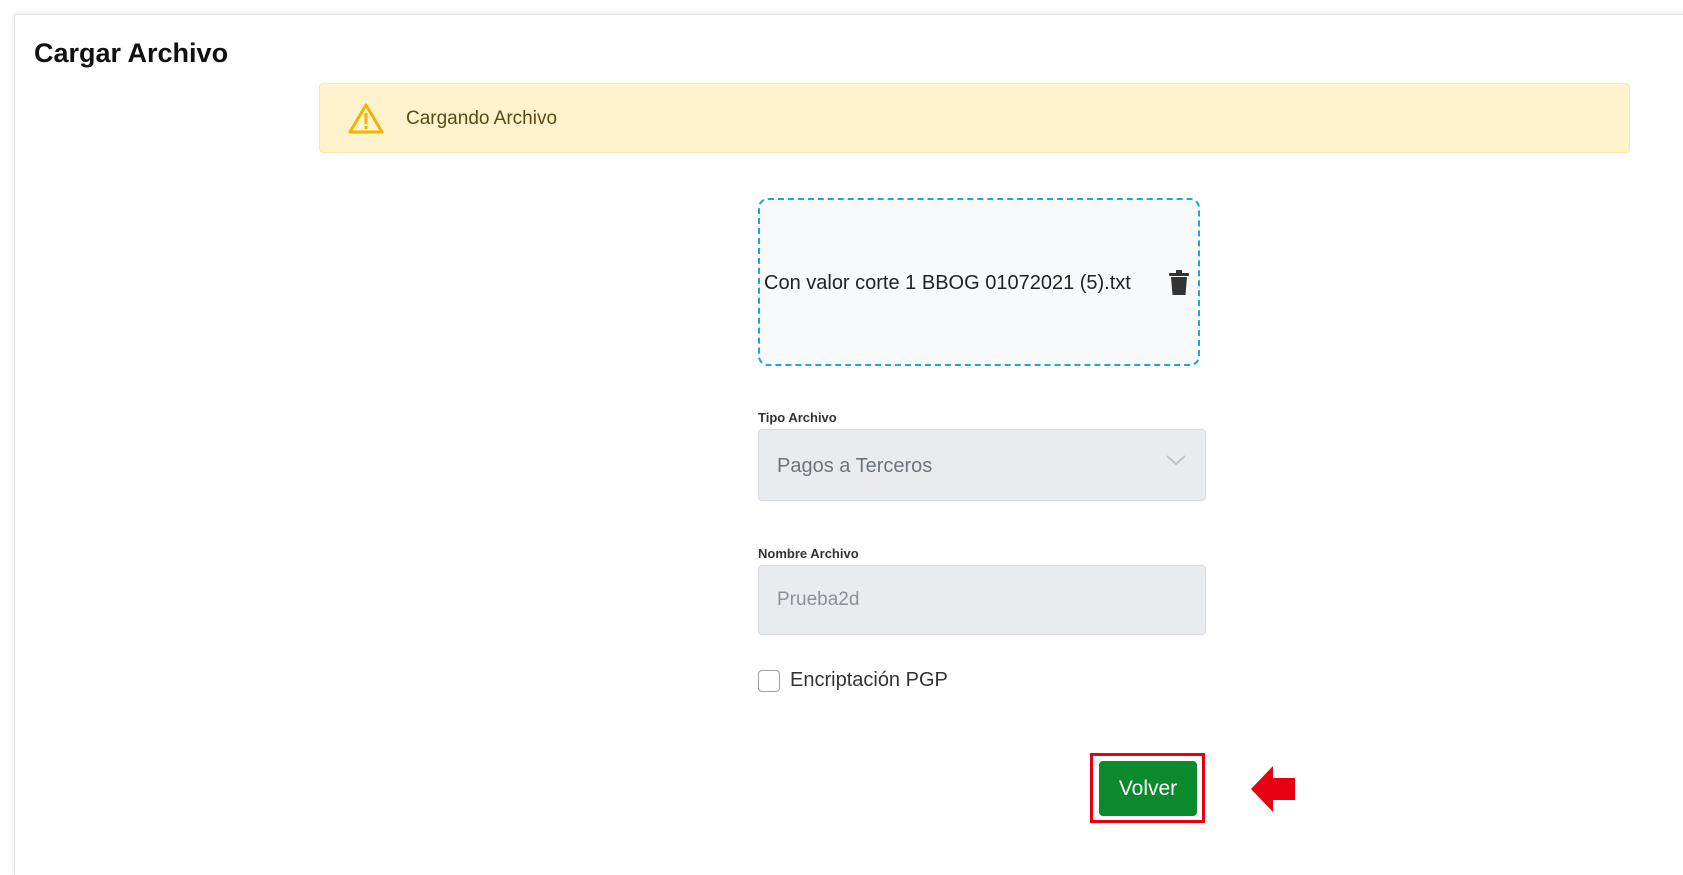 The image size is (1683, 875). Describe the element at coordinates (1179, 283) in the screenshot. I see `trash-icon` at that location.